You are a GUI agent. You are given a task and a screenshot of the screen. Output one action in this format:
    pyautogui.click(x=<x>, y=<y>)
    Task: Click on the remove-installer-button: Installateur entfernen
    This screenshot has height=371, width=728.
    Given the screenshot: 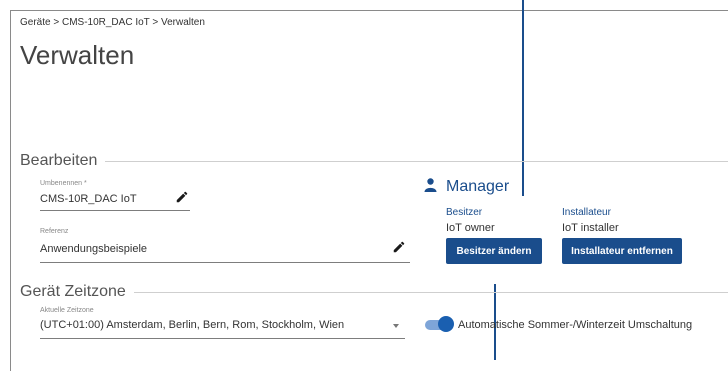 What is the action you would take?
    pyautogui.click(x=622, y=251)
    